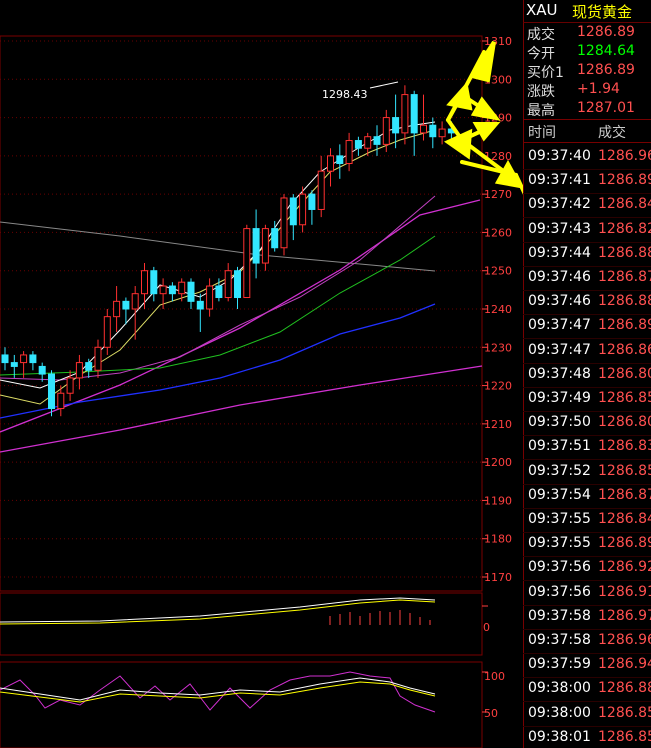 The width and height of the screenshot is (651, 748). Describe the element at coordinates (559, 688) in the screenshot. I see `tick-time: 09:38:00` at that location.